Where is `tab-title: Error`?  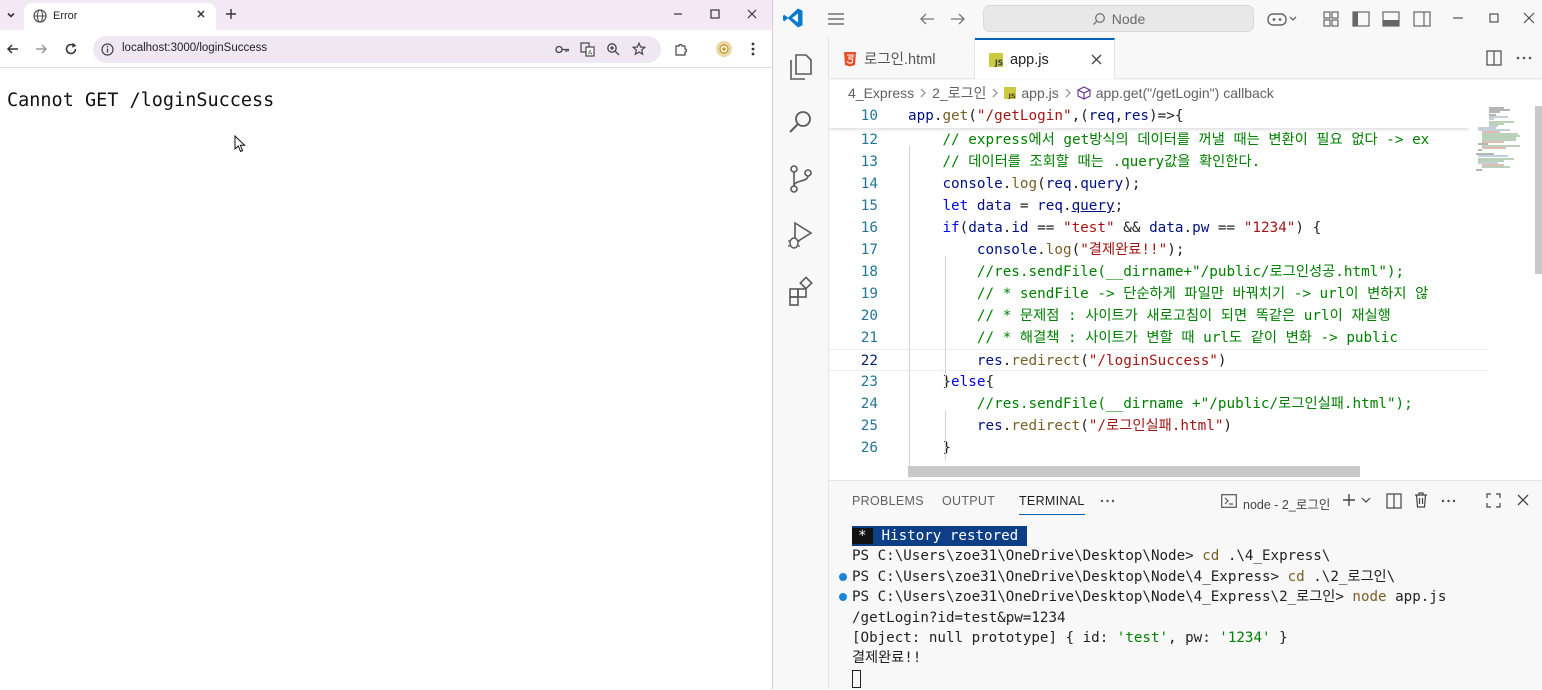
tab-title: Error is located at coordinates (65, 16).